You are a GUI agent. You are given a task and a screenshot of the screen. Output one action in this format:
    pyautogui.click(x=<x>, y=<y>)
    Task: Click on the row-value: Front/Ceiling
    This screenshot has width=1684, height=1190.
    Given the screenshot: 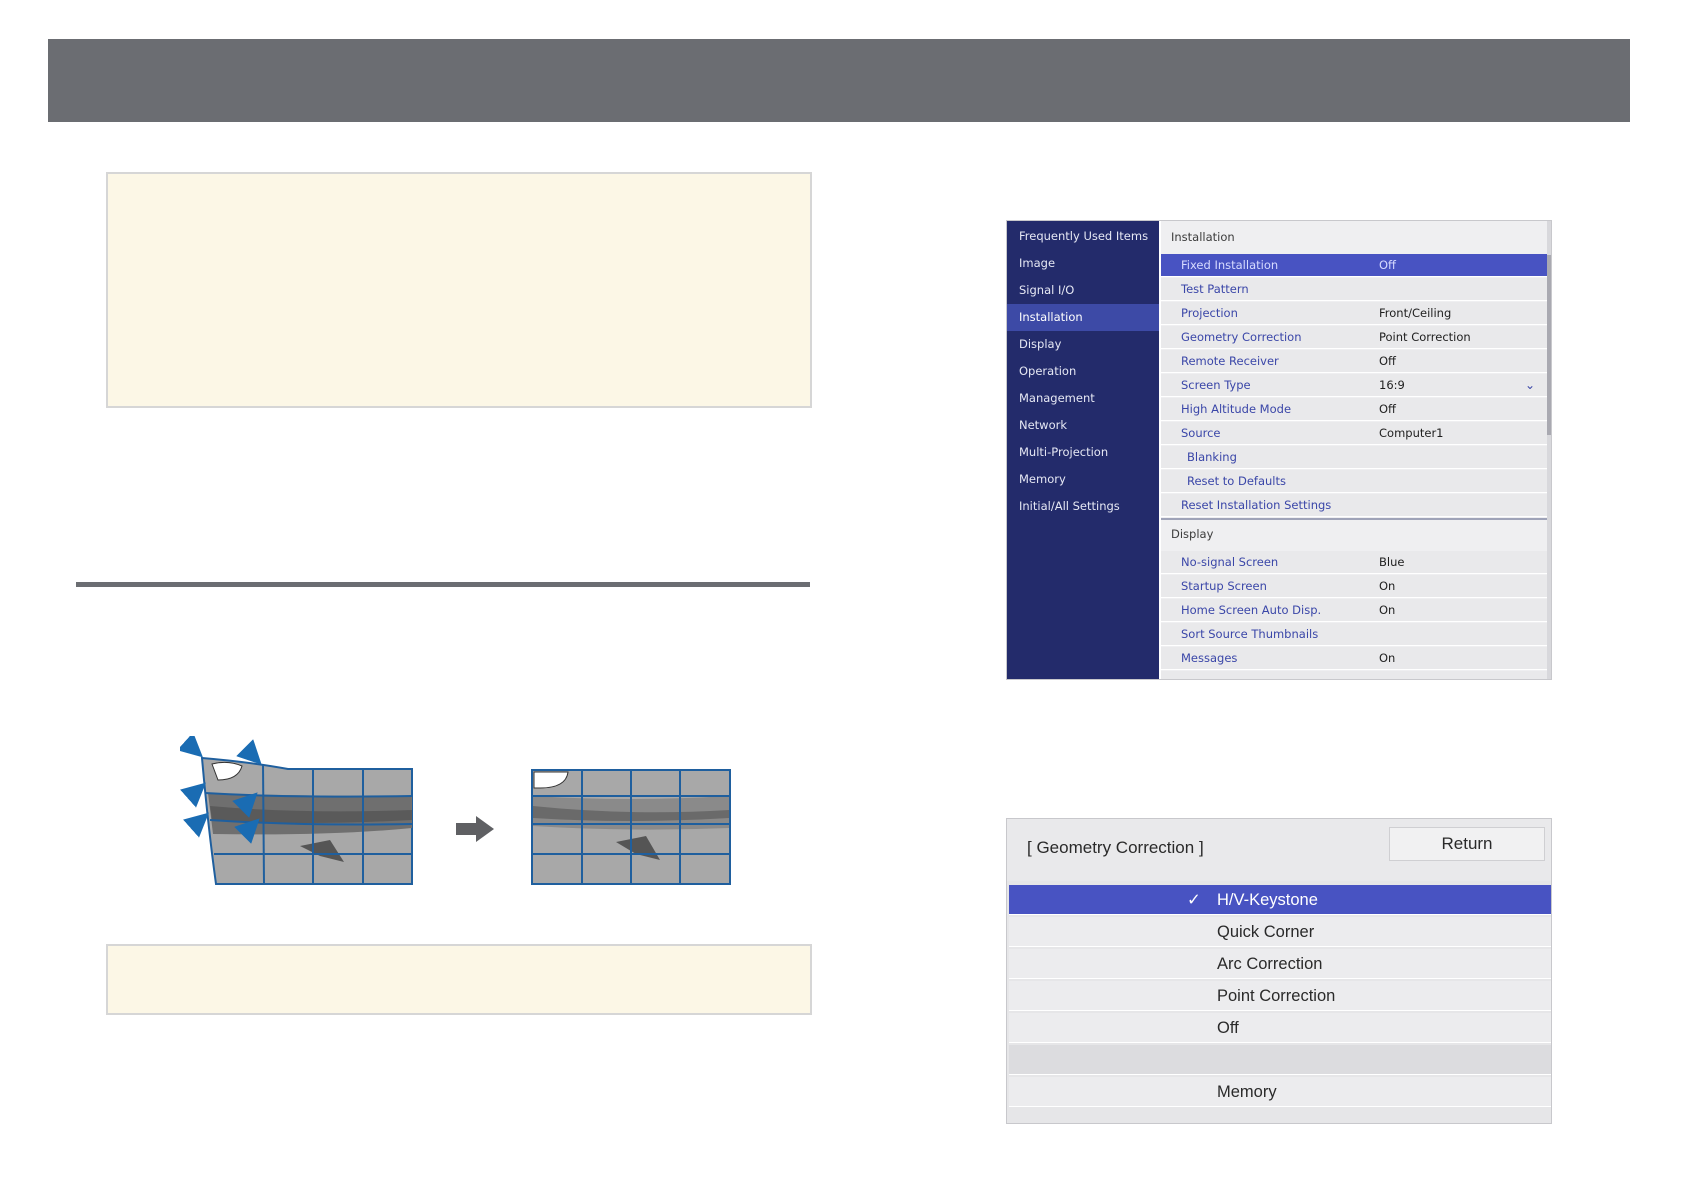 What is the action you would take?
    pyautogui.click(x=1415, y=313)
    